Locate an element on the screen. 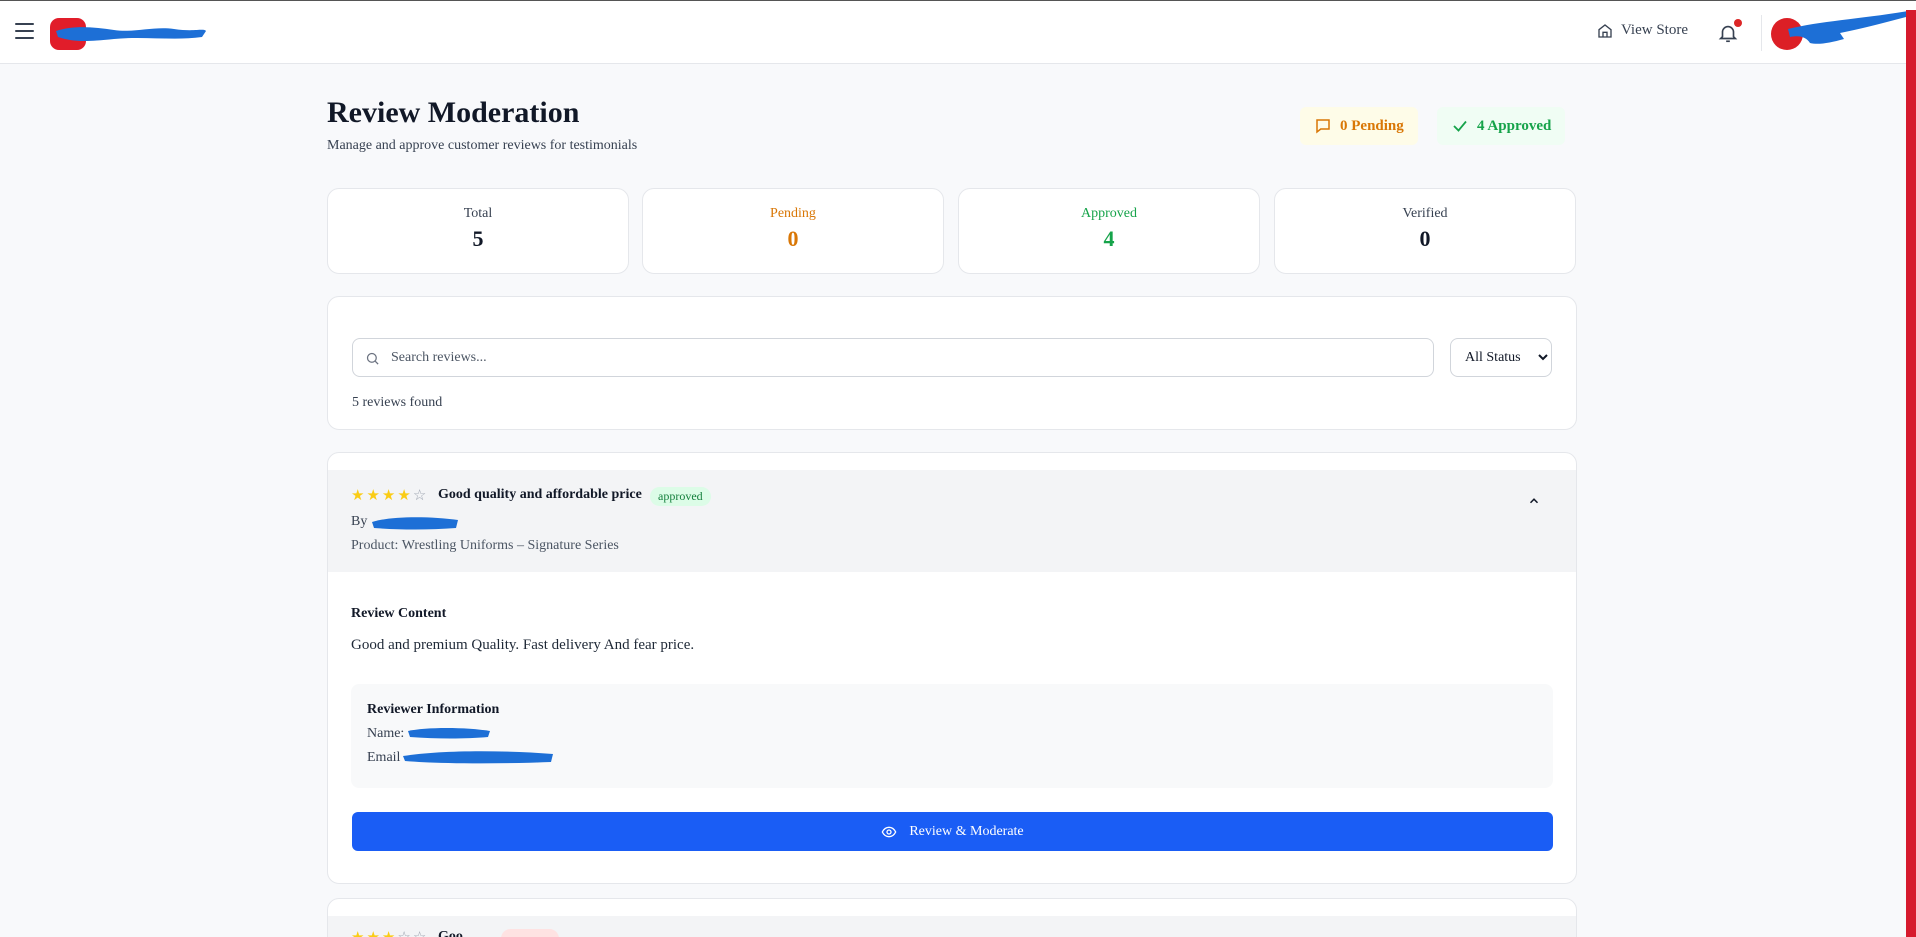  notification-dot is located at coordinates (1738, 23).